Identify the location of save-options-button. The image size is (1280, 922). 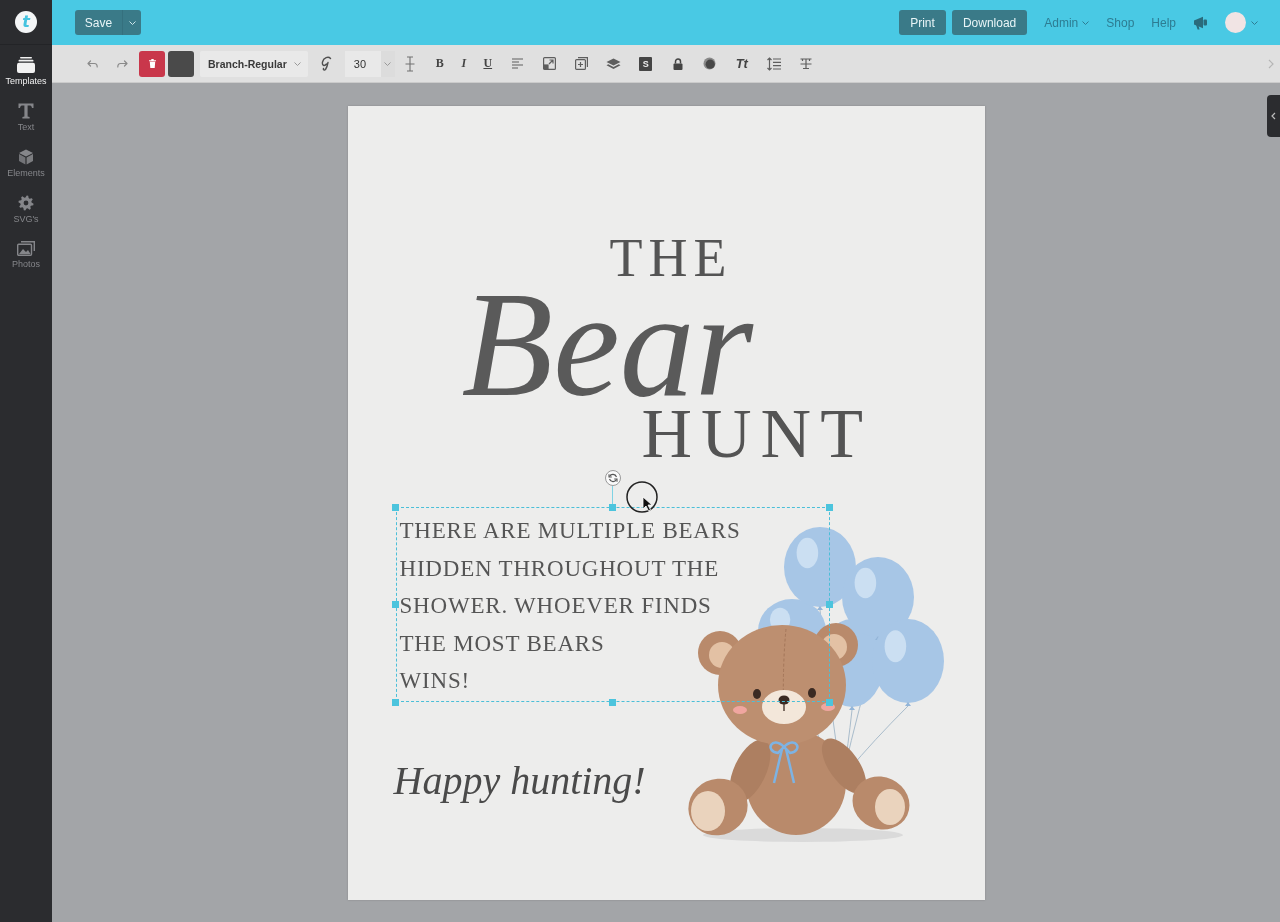
(131, 22).